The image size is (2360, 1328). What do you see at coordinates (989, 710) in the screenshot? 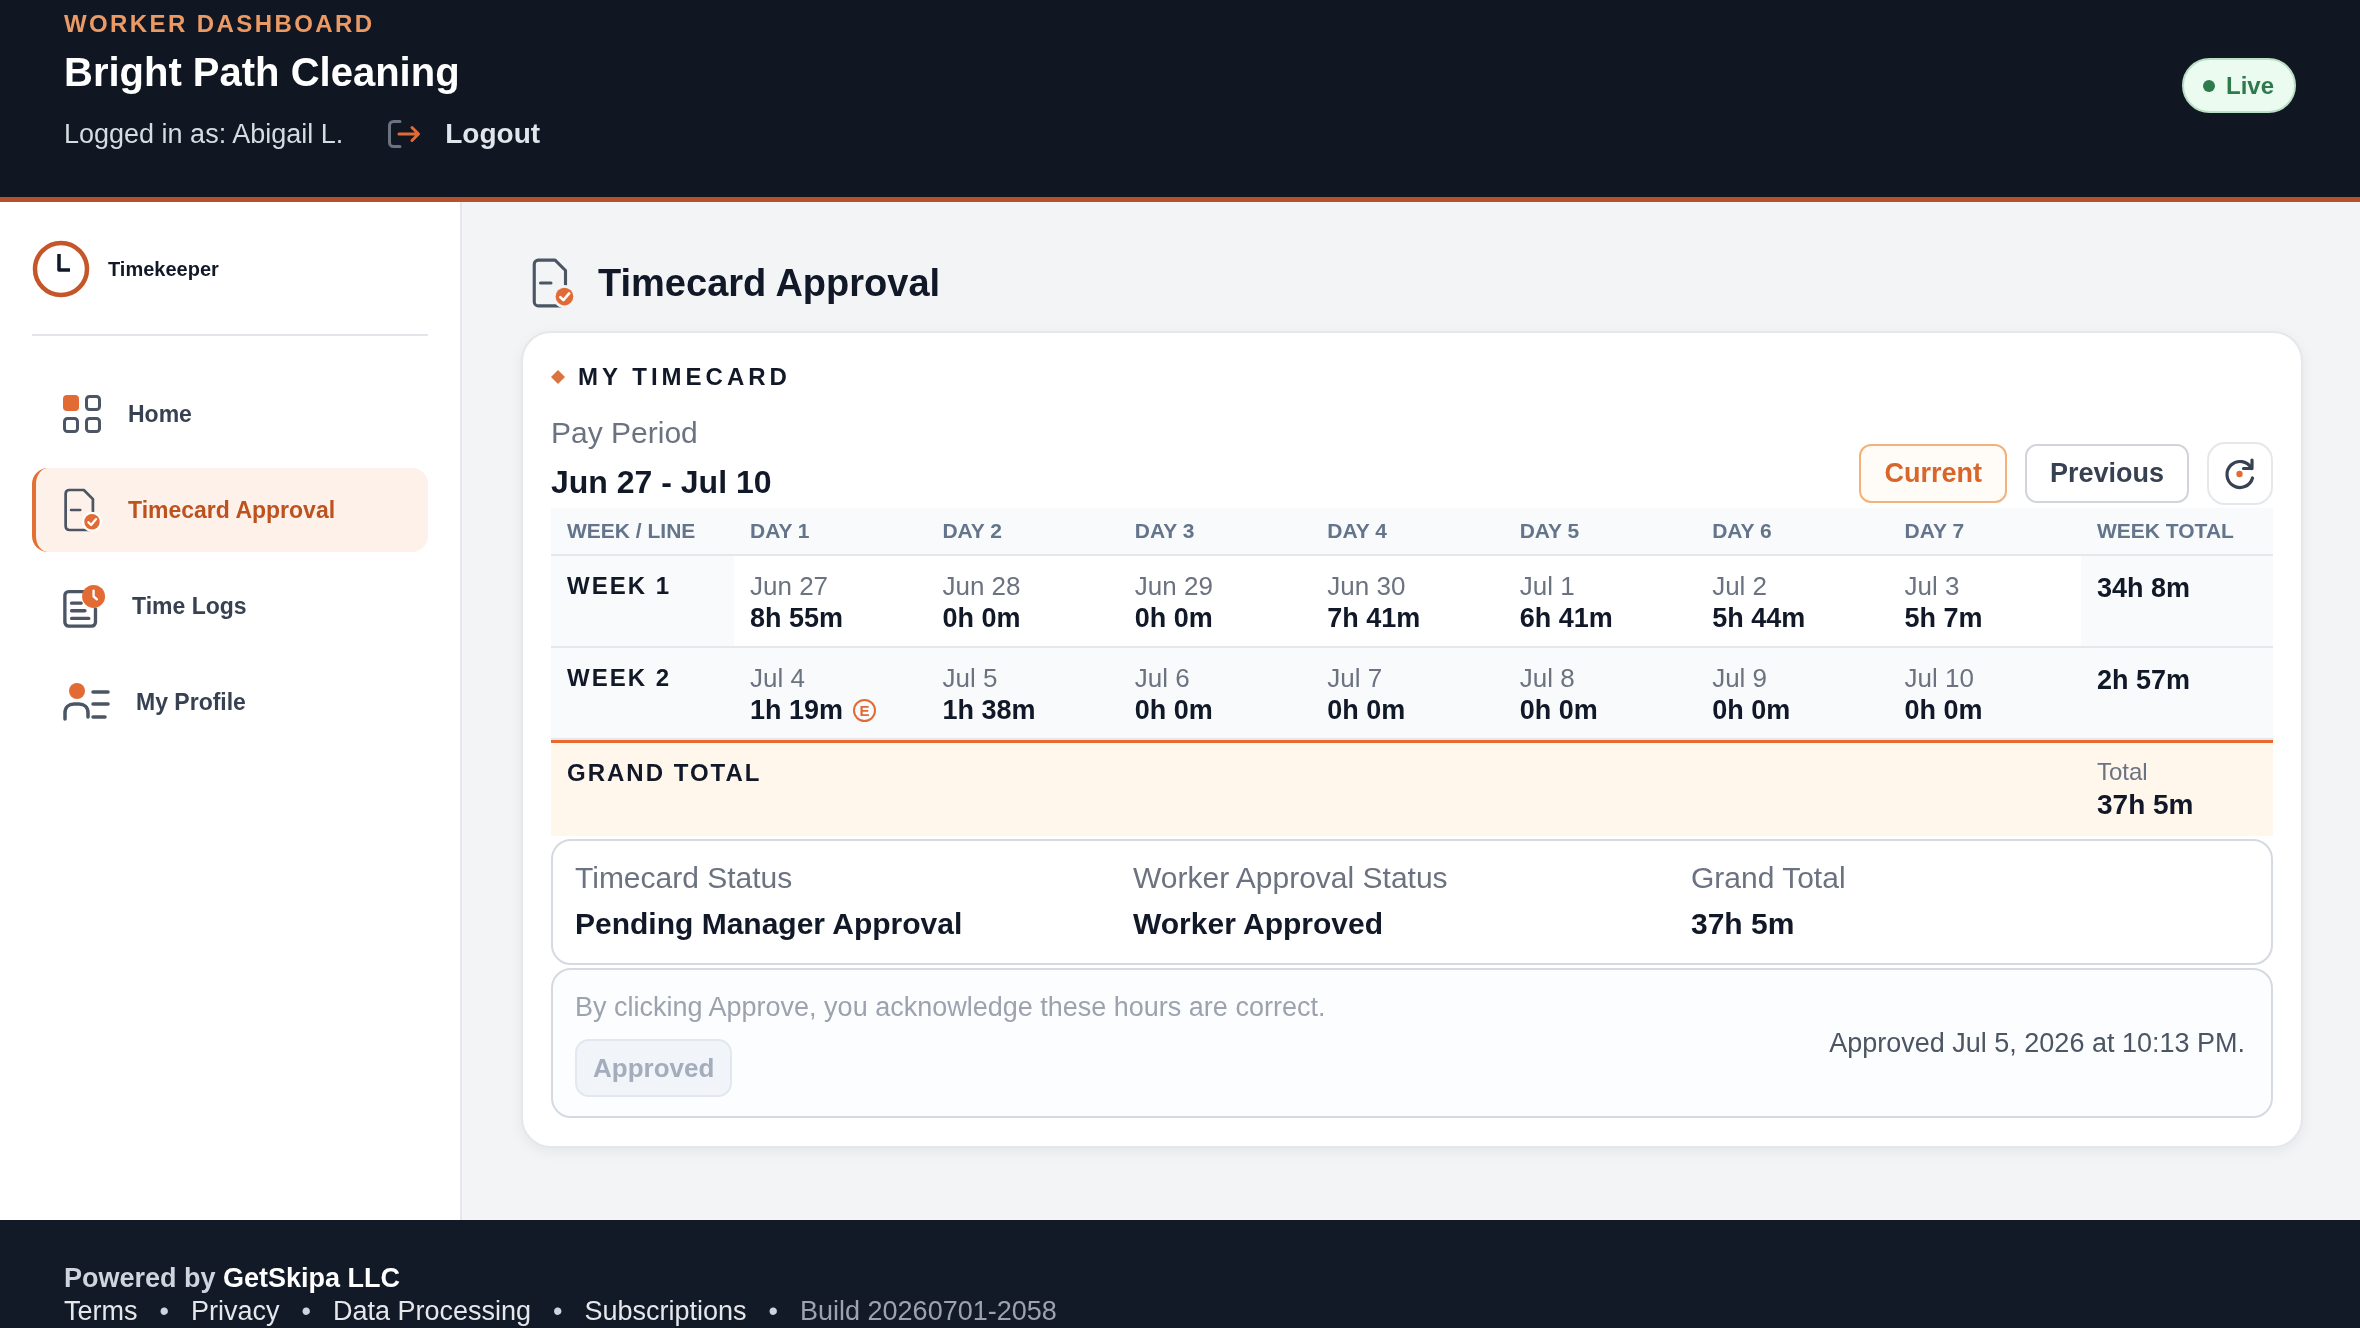
I see `day-hours: 1h 38m` at bounding box center [989, 710].